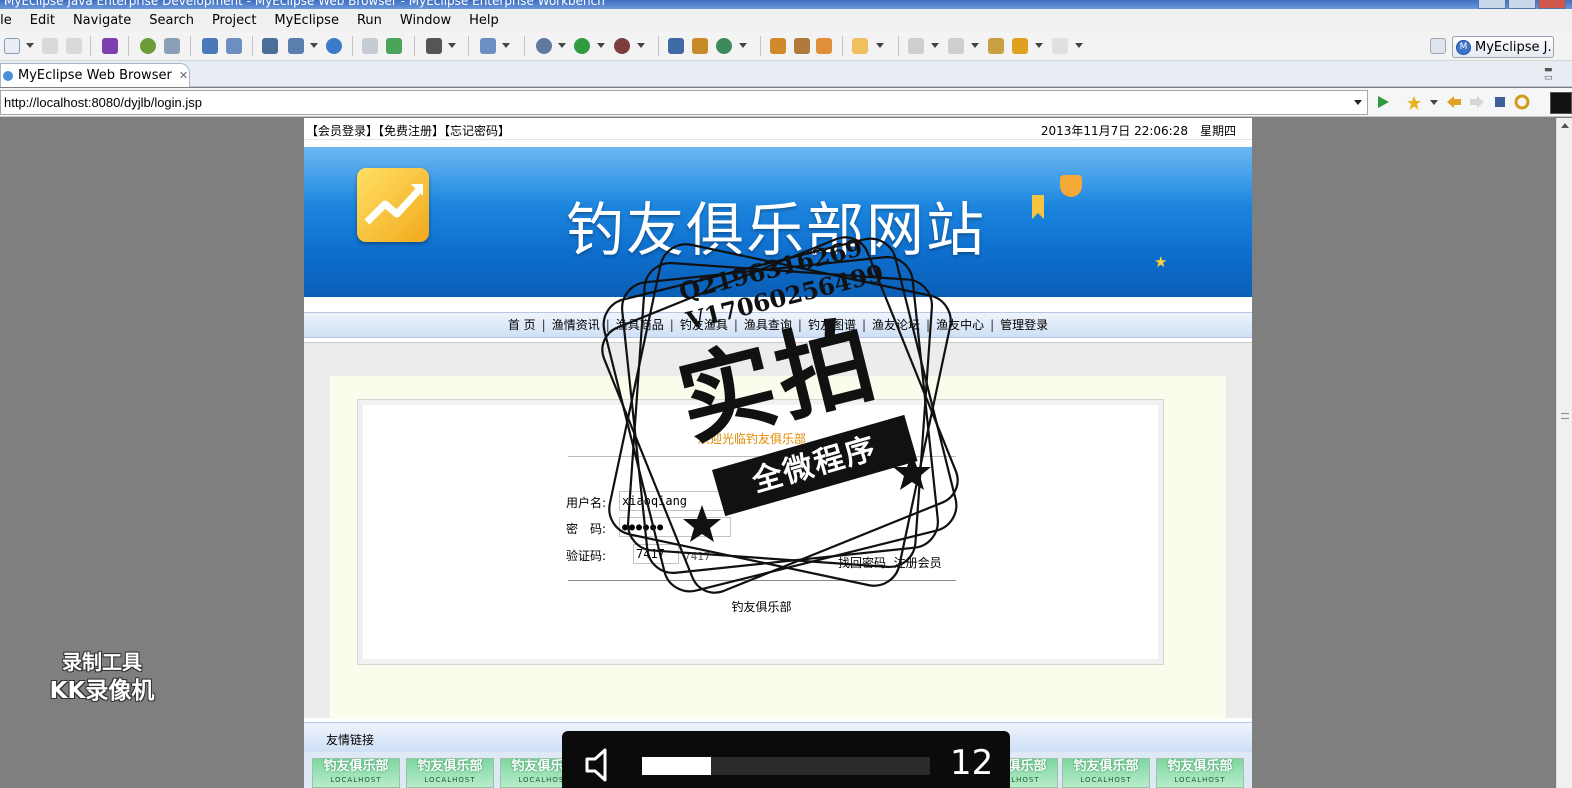  I want to click on tab-web-browser: MyEclipse Web Browser ✕, so click(95, 75).